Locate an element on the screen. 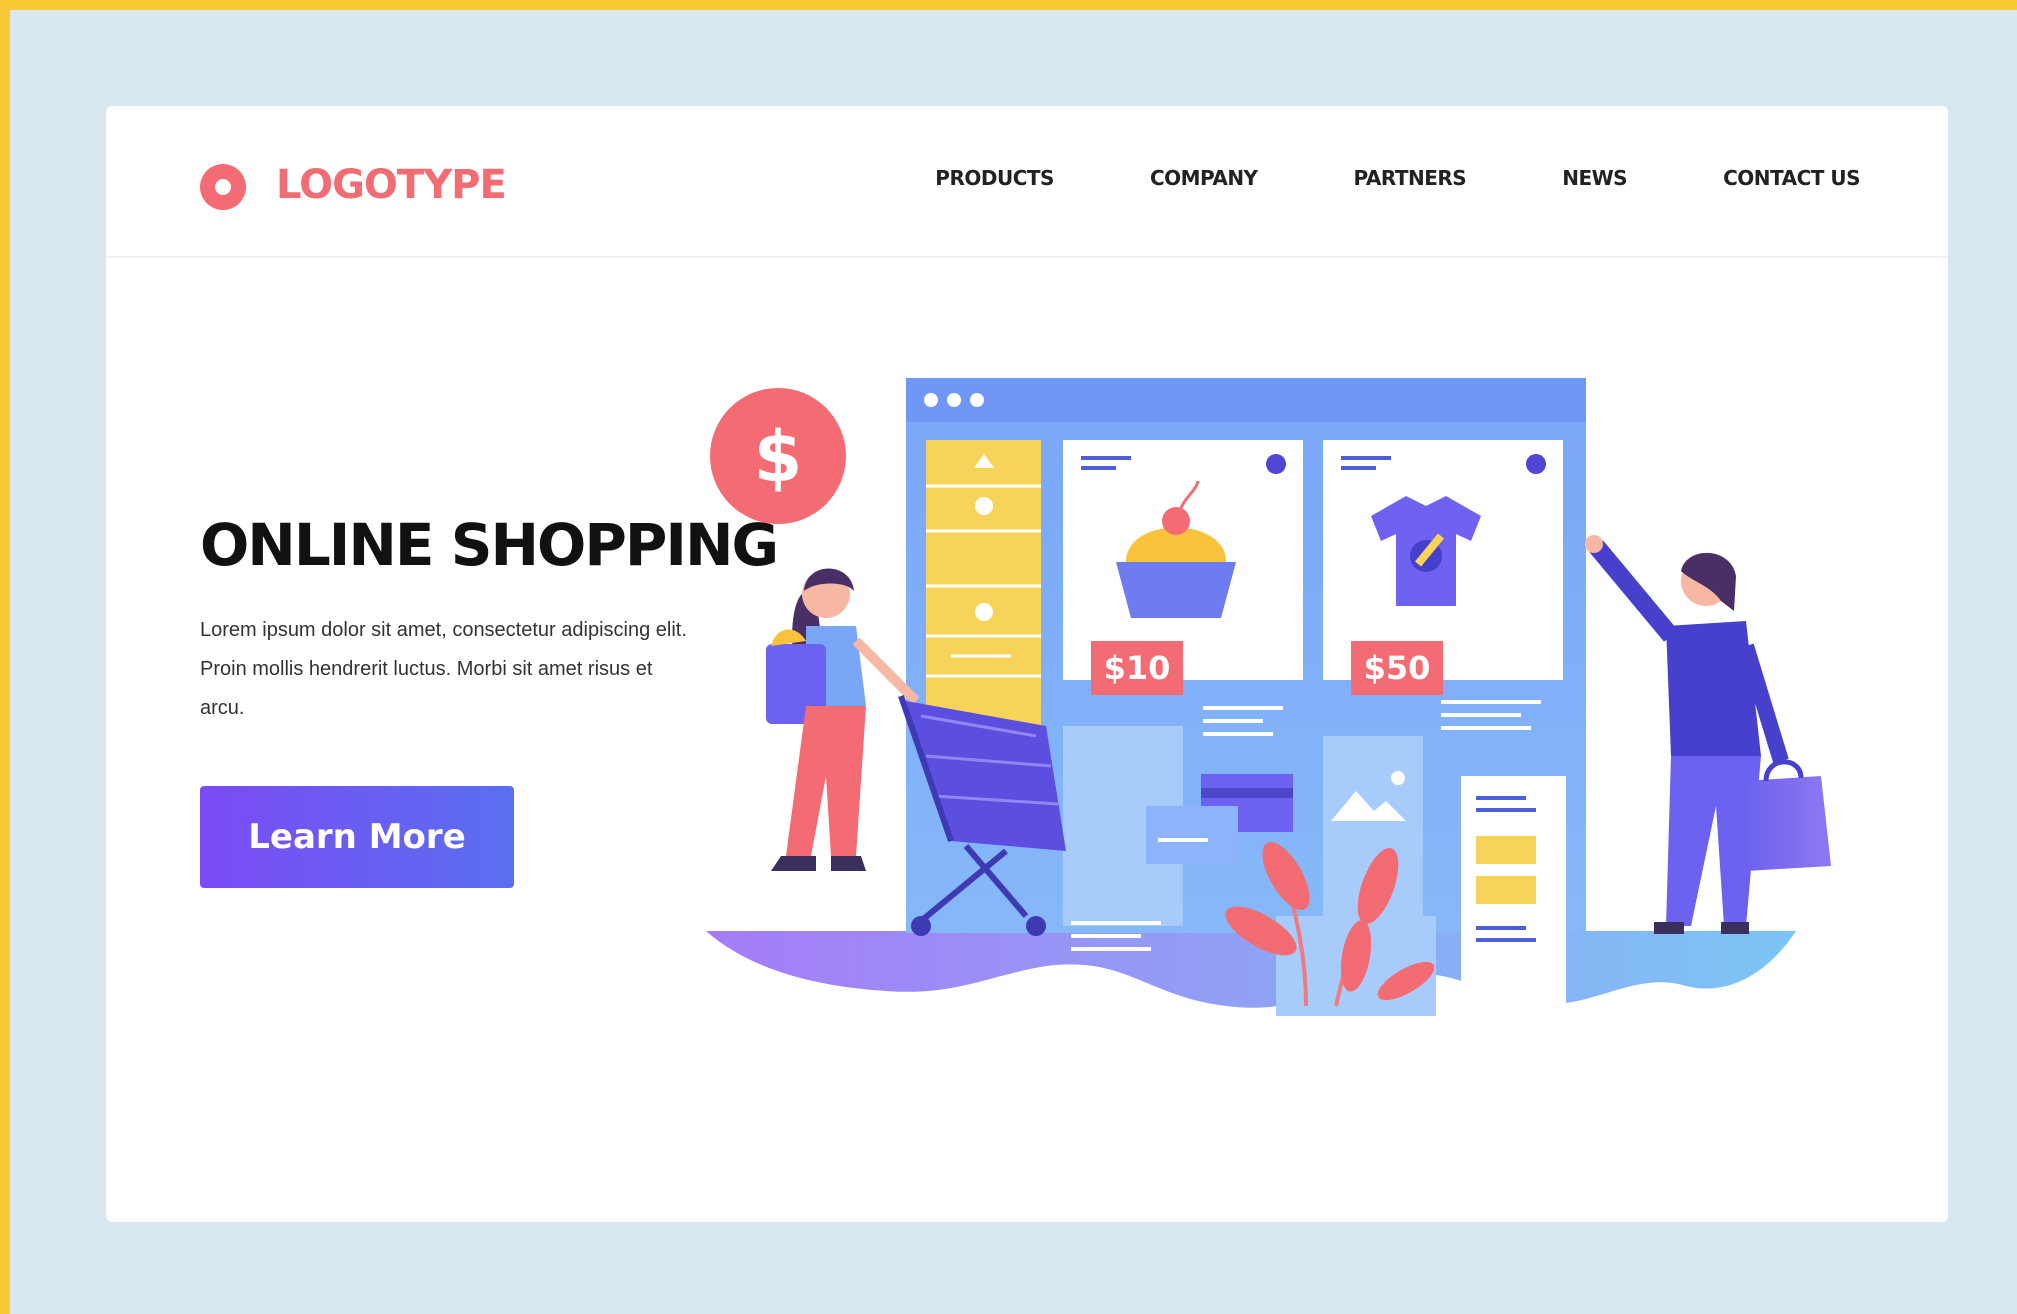 This screenshot has width=2017, height=1314. logo-text: LOGOTYPE is located at coordinates (391, 185).